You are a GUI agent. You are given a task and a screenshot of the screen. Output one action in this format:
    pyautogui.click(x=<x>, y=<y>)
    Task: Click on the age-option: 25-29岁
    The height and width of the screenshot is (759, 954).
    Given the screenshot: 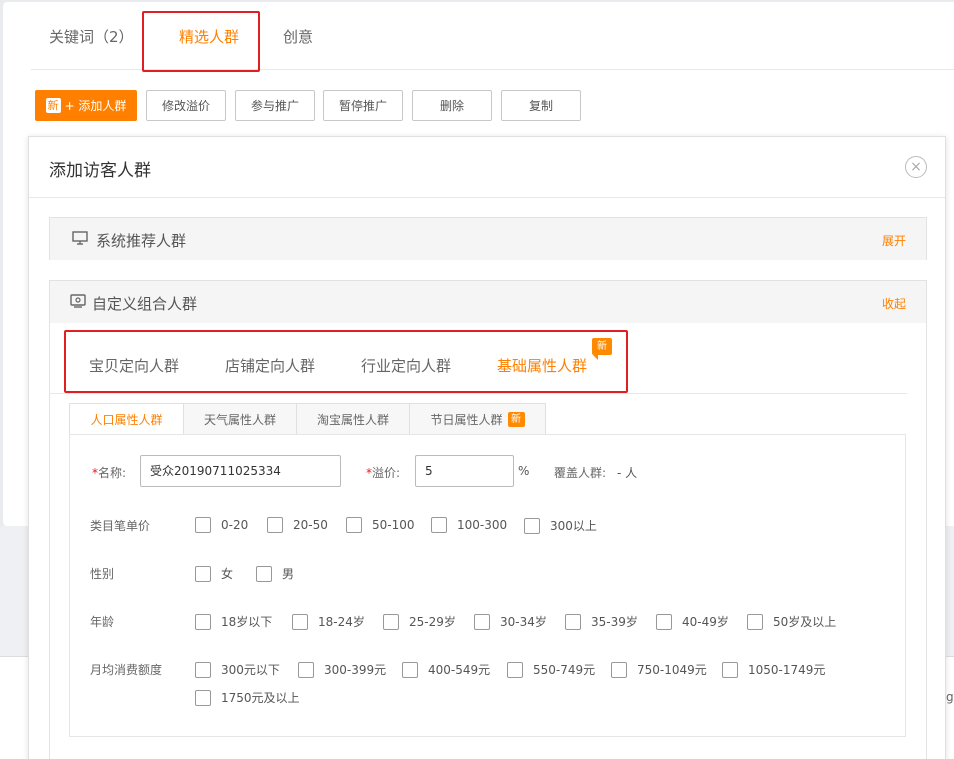 What is the action you would take?
    pyautogui.click(x=419, y=621)
    